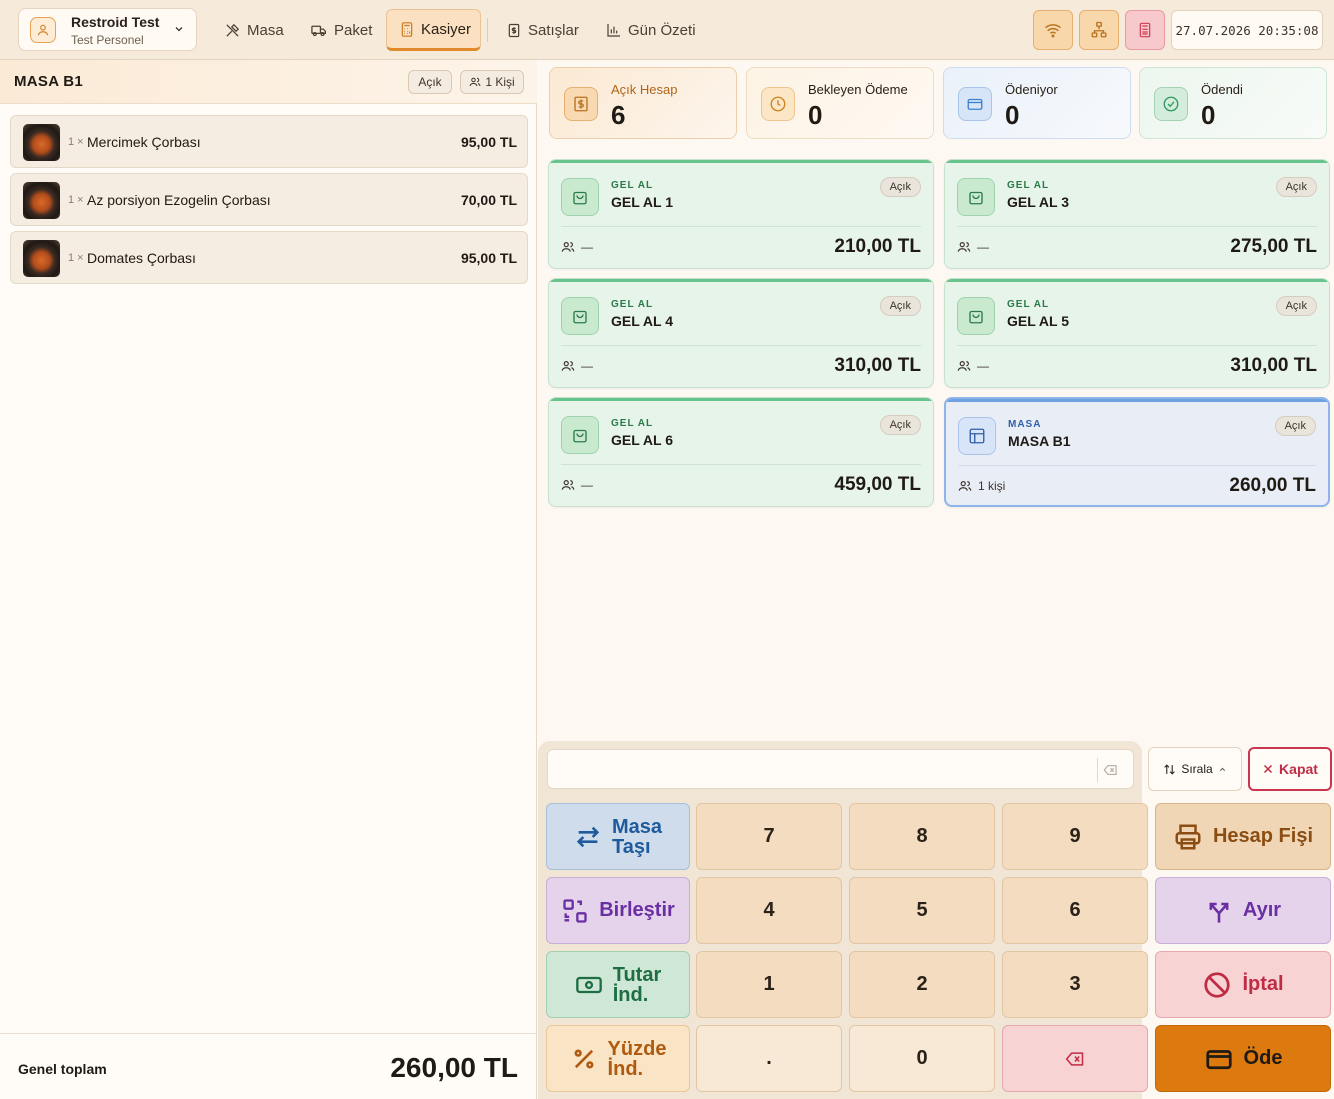 The width and height of the screenshot is (1334, 1099). What do you see at coordinates (41, 258) in the screenshot?
I see `food-thumbnail` at bounding box center [41, 258].